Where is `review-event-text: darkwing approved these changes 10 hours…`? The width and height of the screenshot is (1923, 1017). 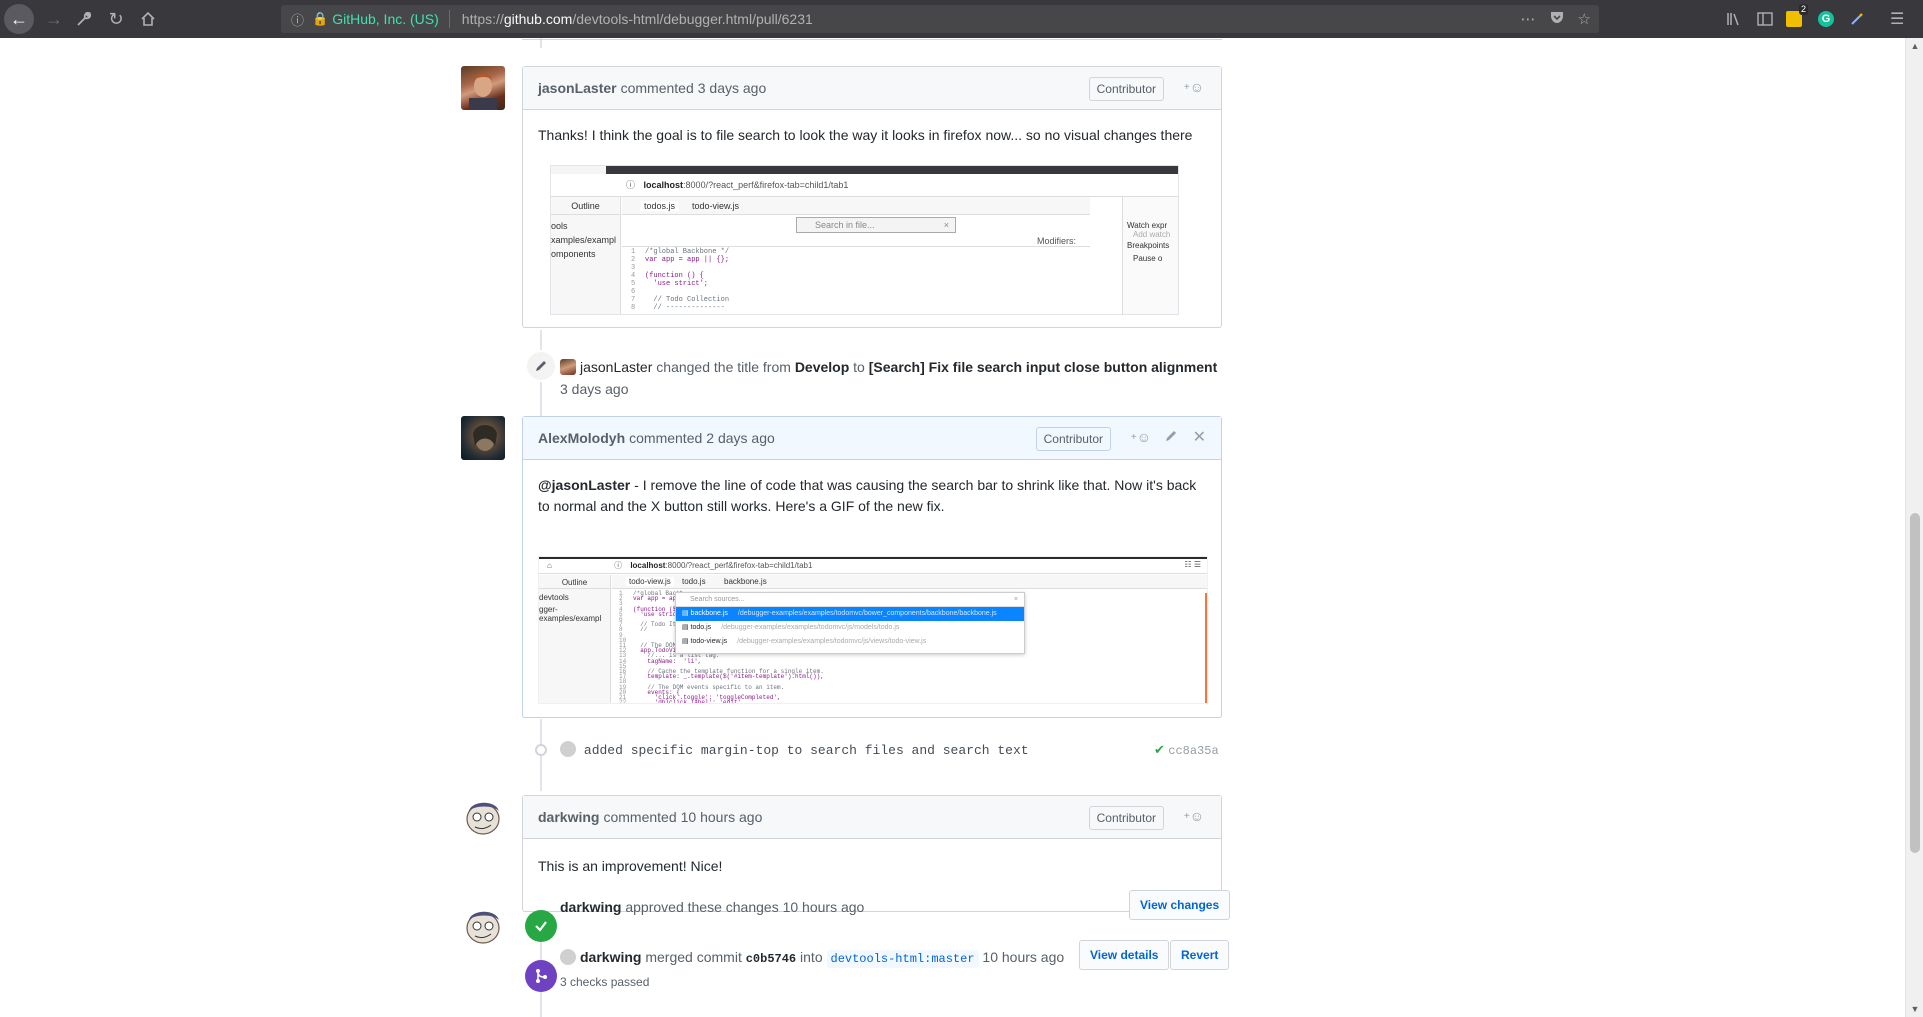
review-event-text: darkwing approved these changes 10 hours… is located at coordinates (712, 907).